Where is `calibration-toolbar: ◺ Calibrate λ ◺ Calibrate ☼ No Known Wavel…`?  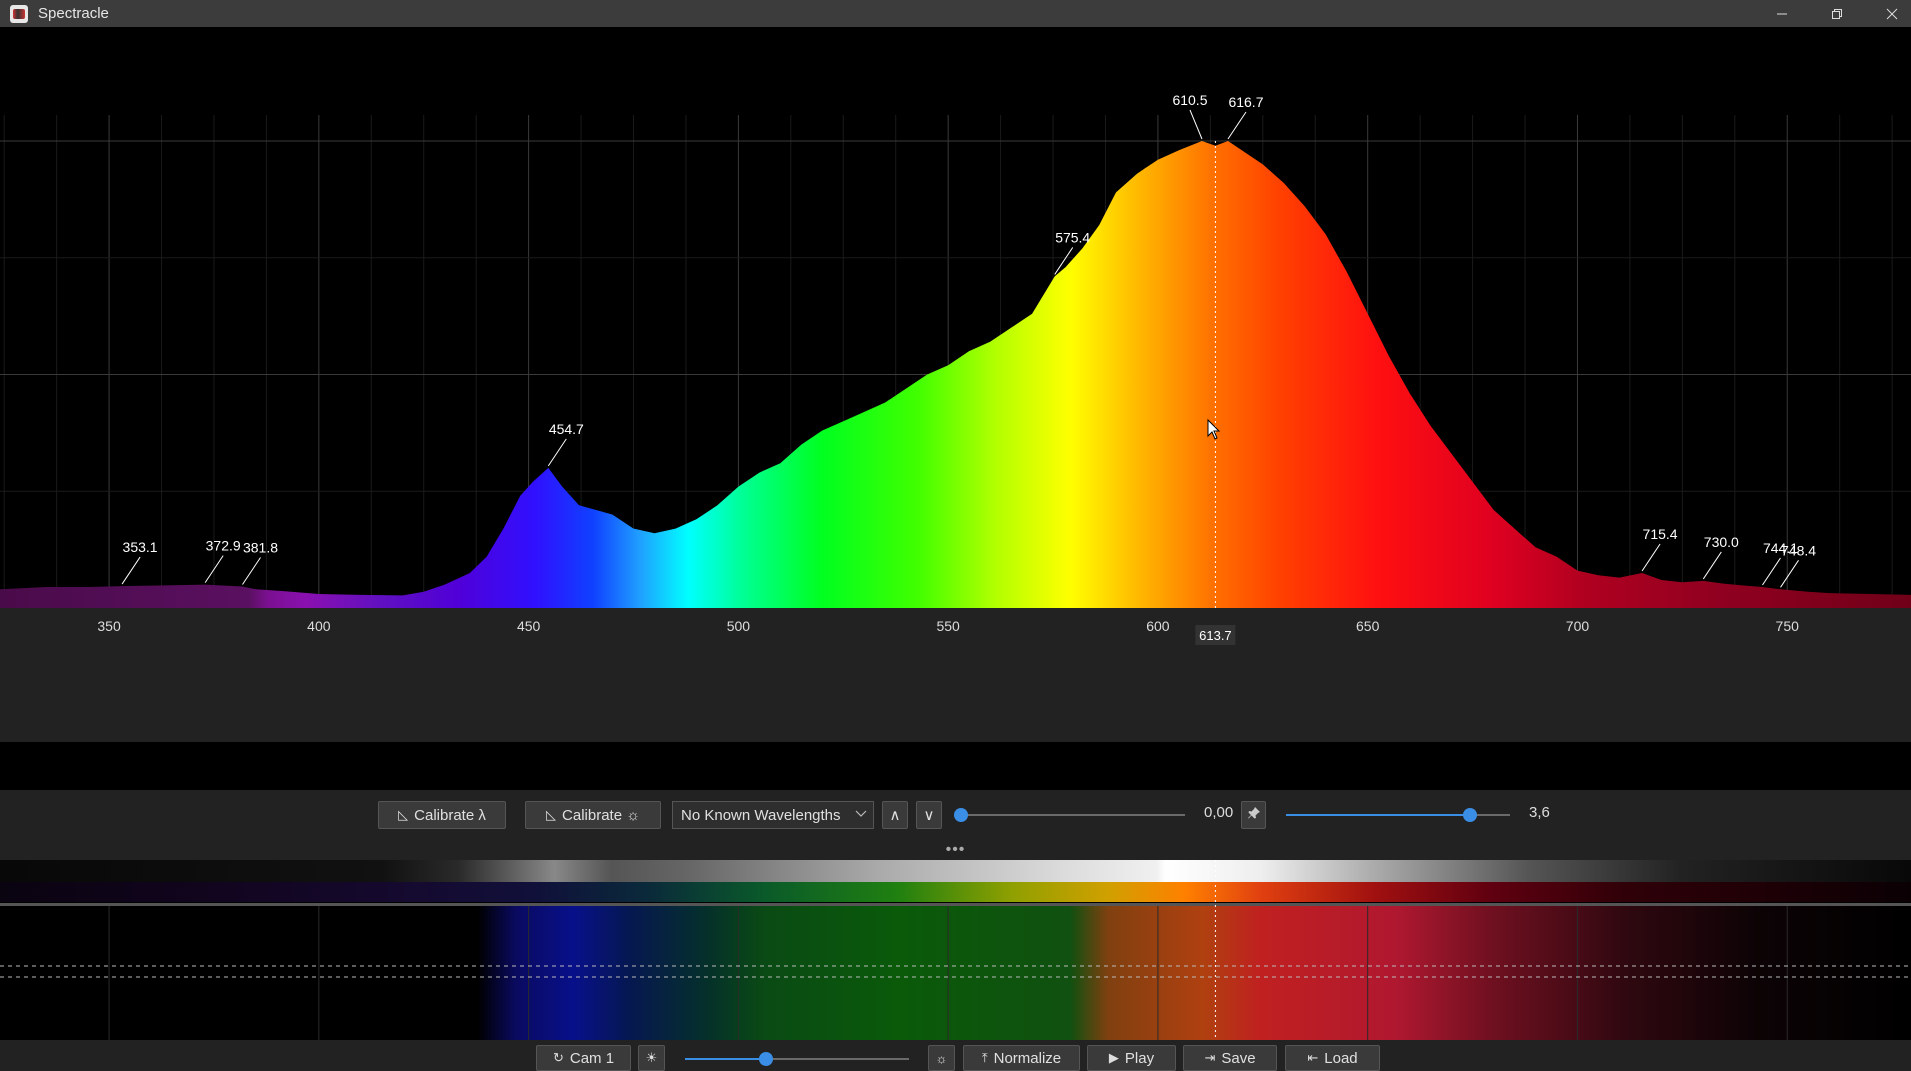
calibration-toolbar: ◺ Calibrate λ ◺ Calibrate ☼ No Known Wavel… is located at coordinates (955, 815).